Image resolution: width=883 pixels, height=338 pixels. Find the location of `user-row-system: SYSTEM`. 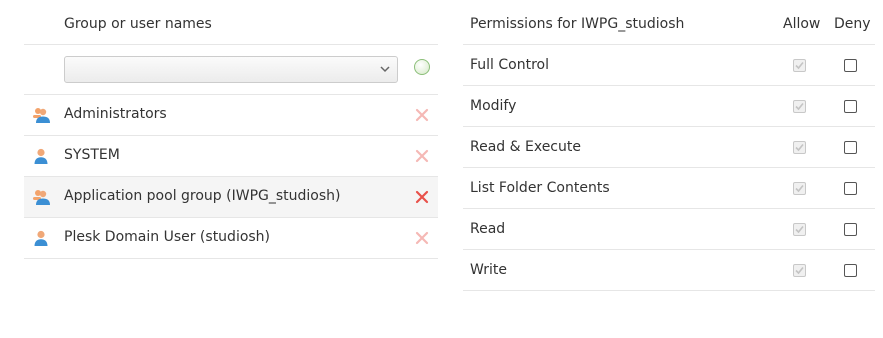

user-row-system: SYSTEM is located at coordinates (231, 156).